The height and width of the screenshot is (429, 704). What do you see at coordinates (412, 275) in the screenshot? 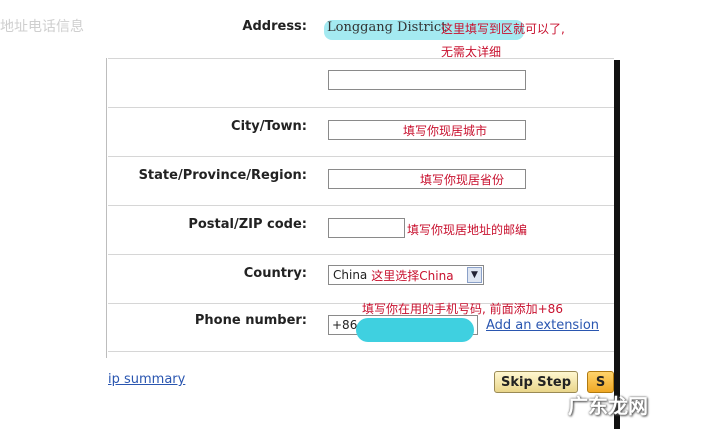
I see `country-note: 这里选择China` at bounding box center [412, 275].